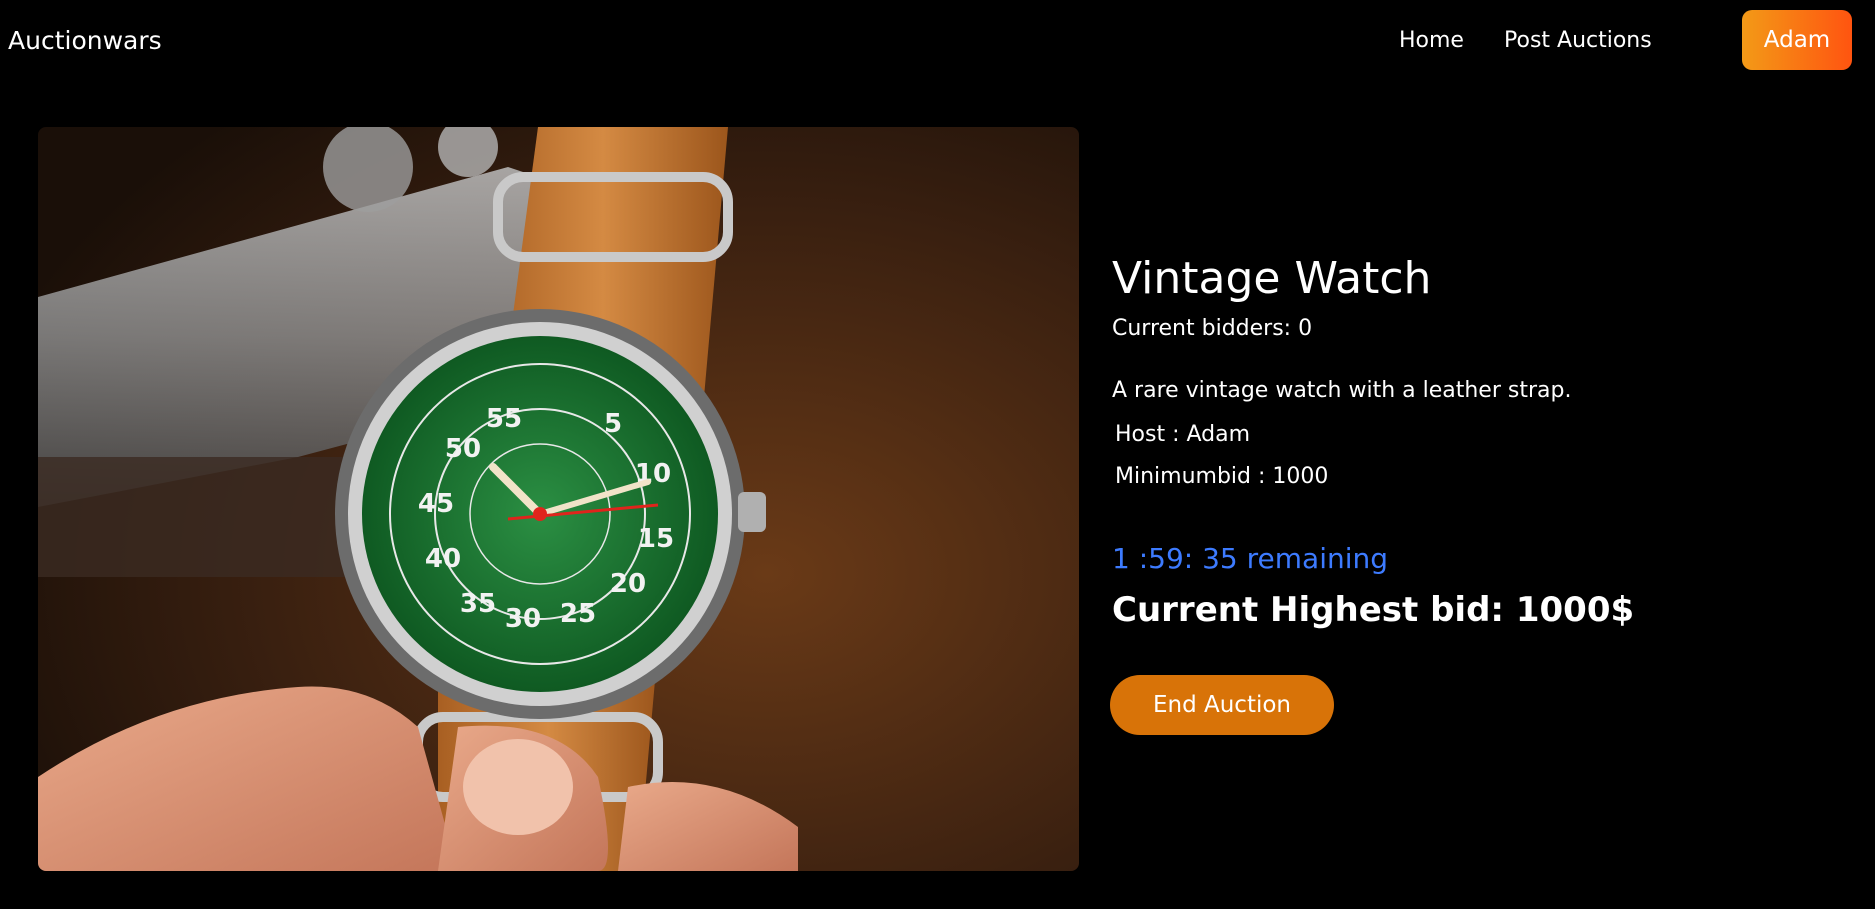 The width and height of the screenshot is (1875, 909). Describe the element at coordinates (1222, 476) in the screenshot. I see `minimum-bid: Minimumbid : 1000` at that location.